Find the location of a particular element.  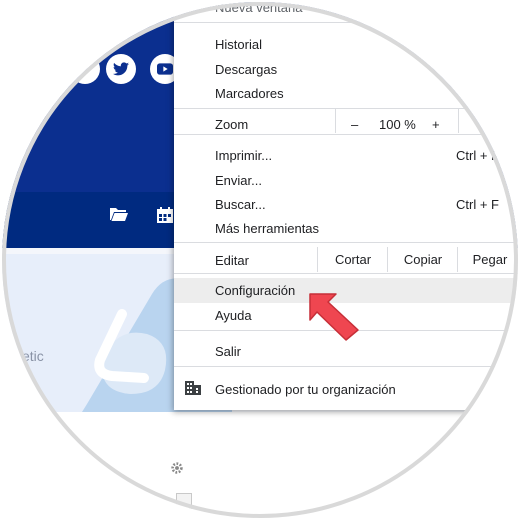

menu-item-zoom: Zoom is located at coordinates (232, 124).